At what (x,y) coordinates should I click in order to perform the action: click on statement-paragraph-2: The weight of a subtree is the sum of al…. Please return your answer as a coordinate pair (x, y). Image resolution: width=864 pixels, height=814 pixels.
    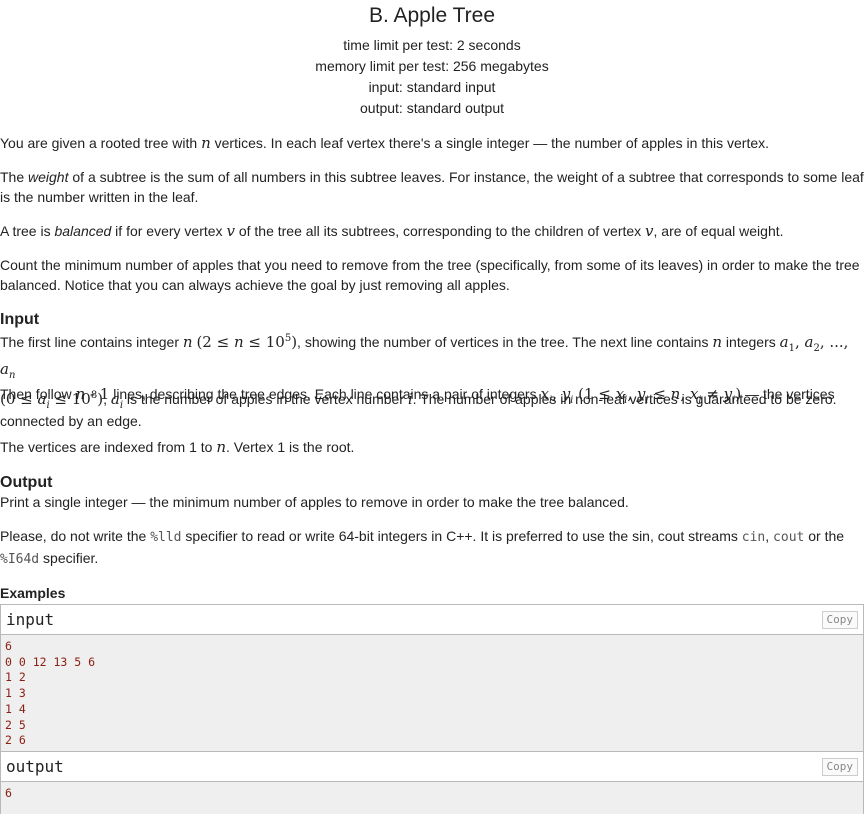
    Looking at the image, I should click on (432, 187).